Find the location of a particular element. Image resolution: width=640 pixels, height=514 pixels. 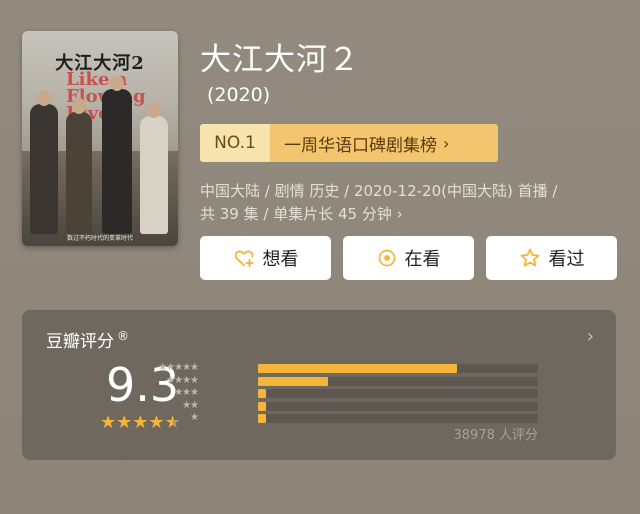

poster-tagline: 数过不朽时代的变革时代 is located at coordinates (99, 238).